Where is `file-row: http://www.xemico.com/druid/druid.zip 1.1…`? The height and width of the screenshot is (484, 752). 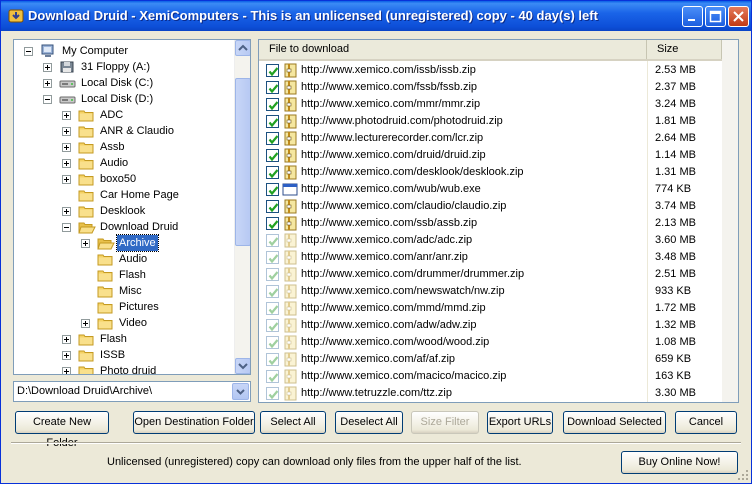
file-row: http://www.xemico.com/druid/druid.zip 1.1… is located at coordinates (498, 155).